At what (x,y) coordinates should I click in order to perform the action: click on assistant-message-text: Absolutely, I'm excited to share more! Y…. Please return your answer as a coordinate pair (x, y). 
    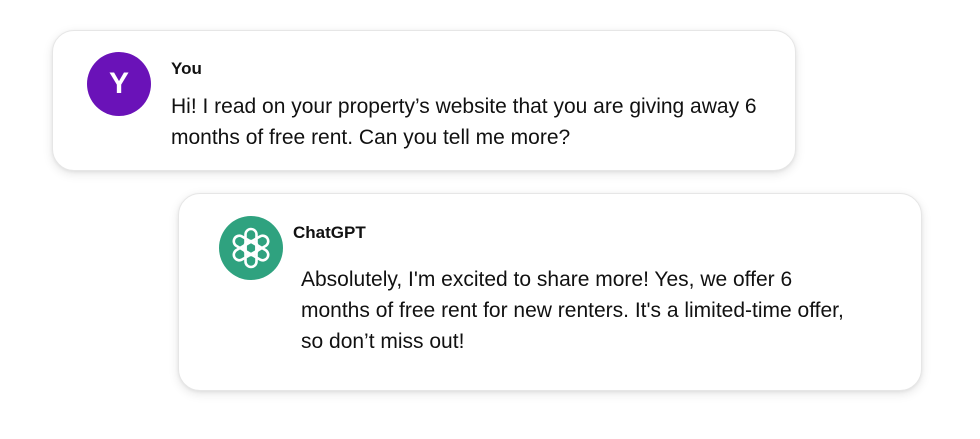
    Looking at the image, I should click on (572, 310).